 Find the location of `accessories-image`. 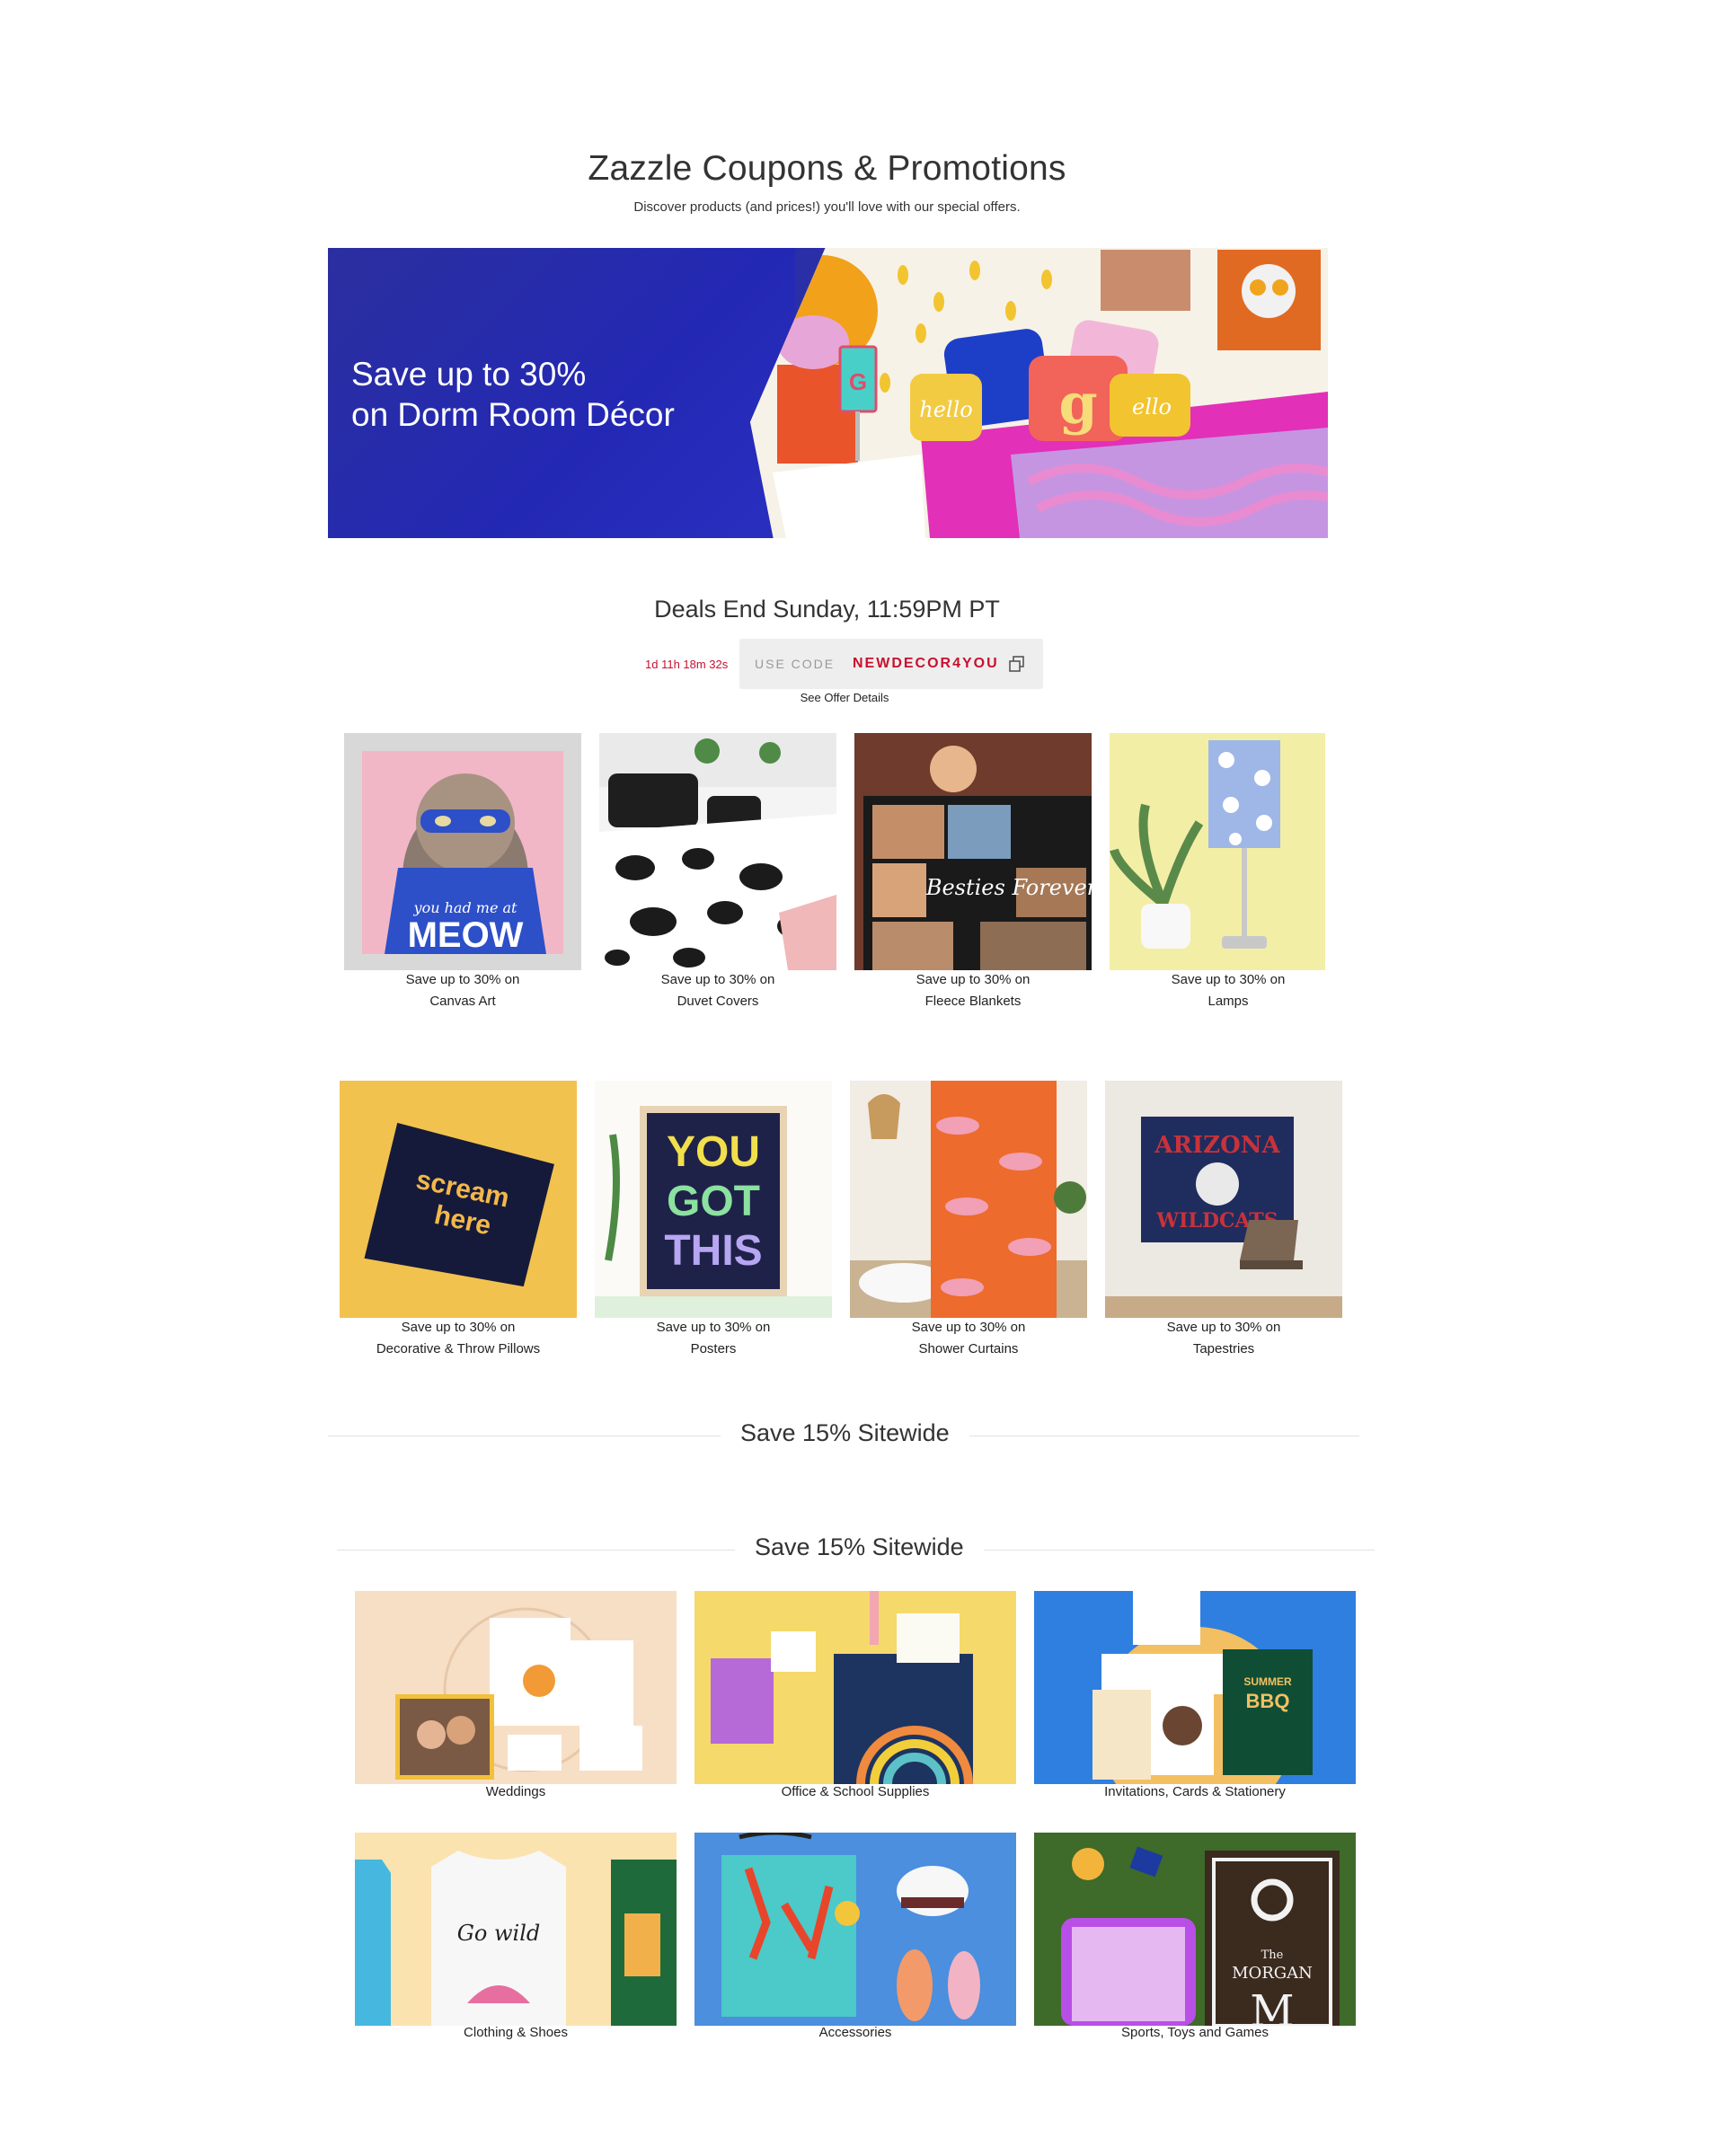

accessories-image is located at coordinates (855, 1930).